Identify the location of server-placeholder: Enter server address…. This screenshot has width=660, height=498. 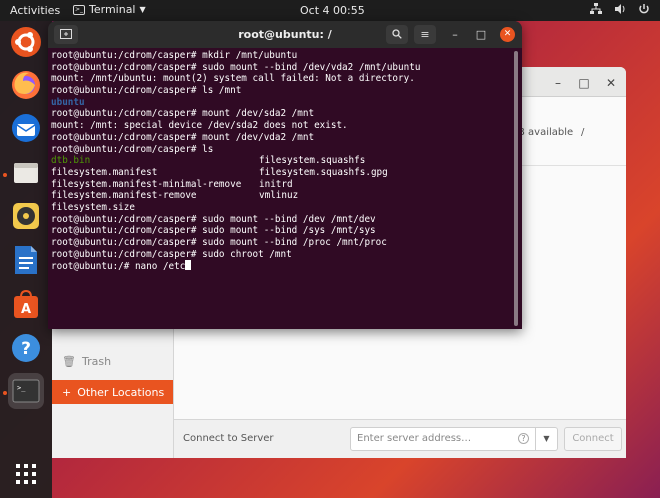
(414, 438).